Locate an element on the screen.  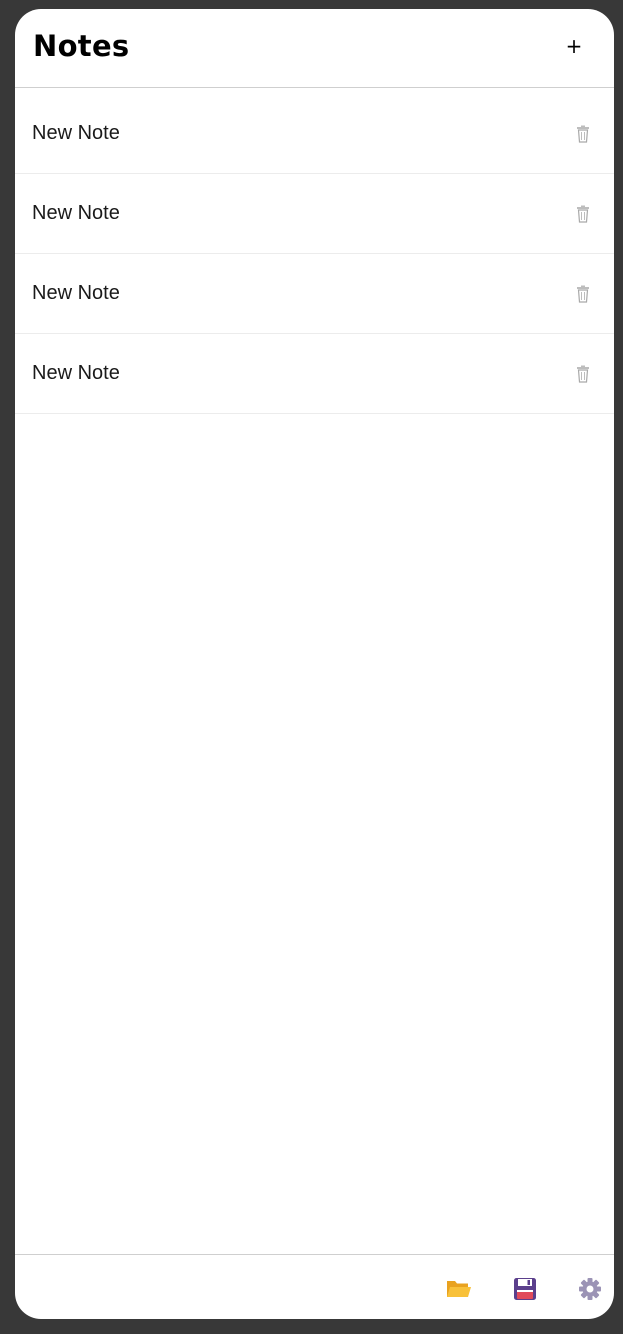
footer-toolbar is located at coordinates (314, 1286).